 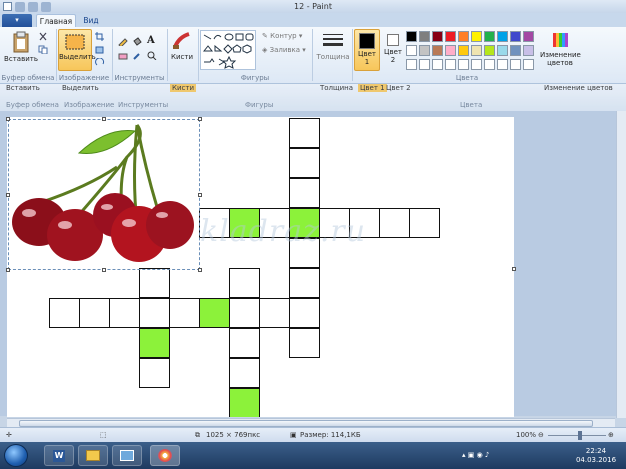 What do you see at coordinates (182, 57) in the screenshot?
I see `brushes-label: Кисти` at bounding box center [182, 57].